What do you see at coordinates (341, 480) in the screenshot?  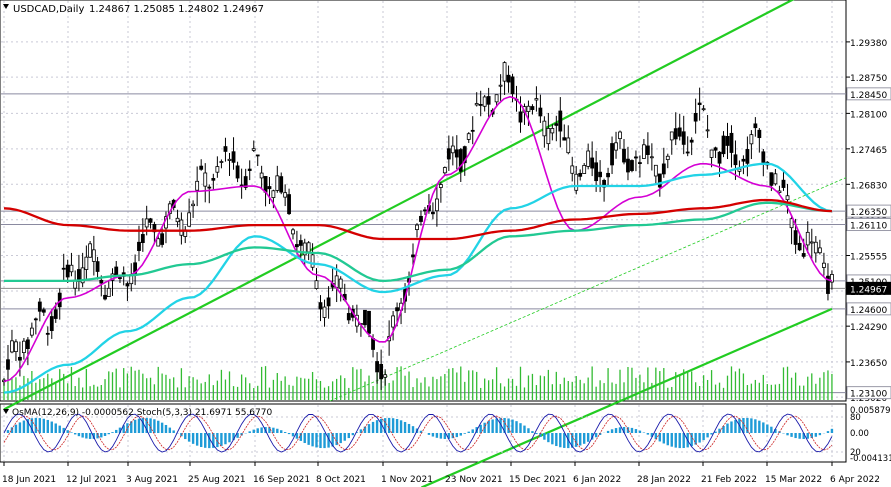 I see `time-tick-label: 8 Oct 2021` at bounding box center [341, 480].